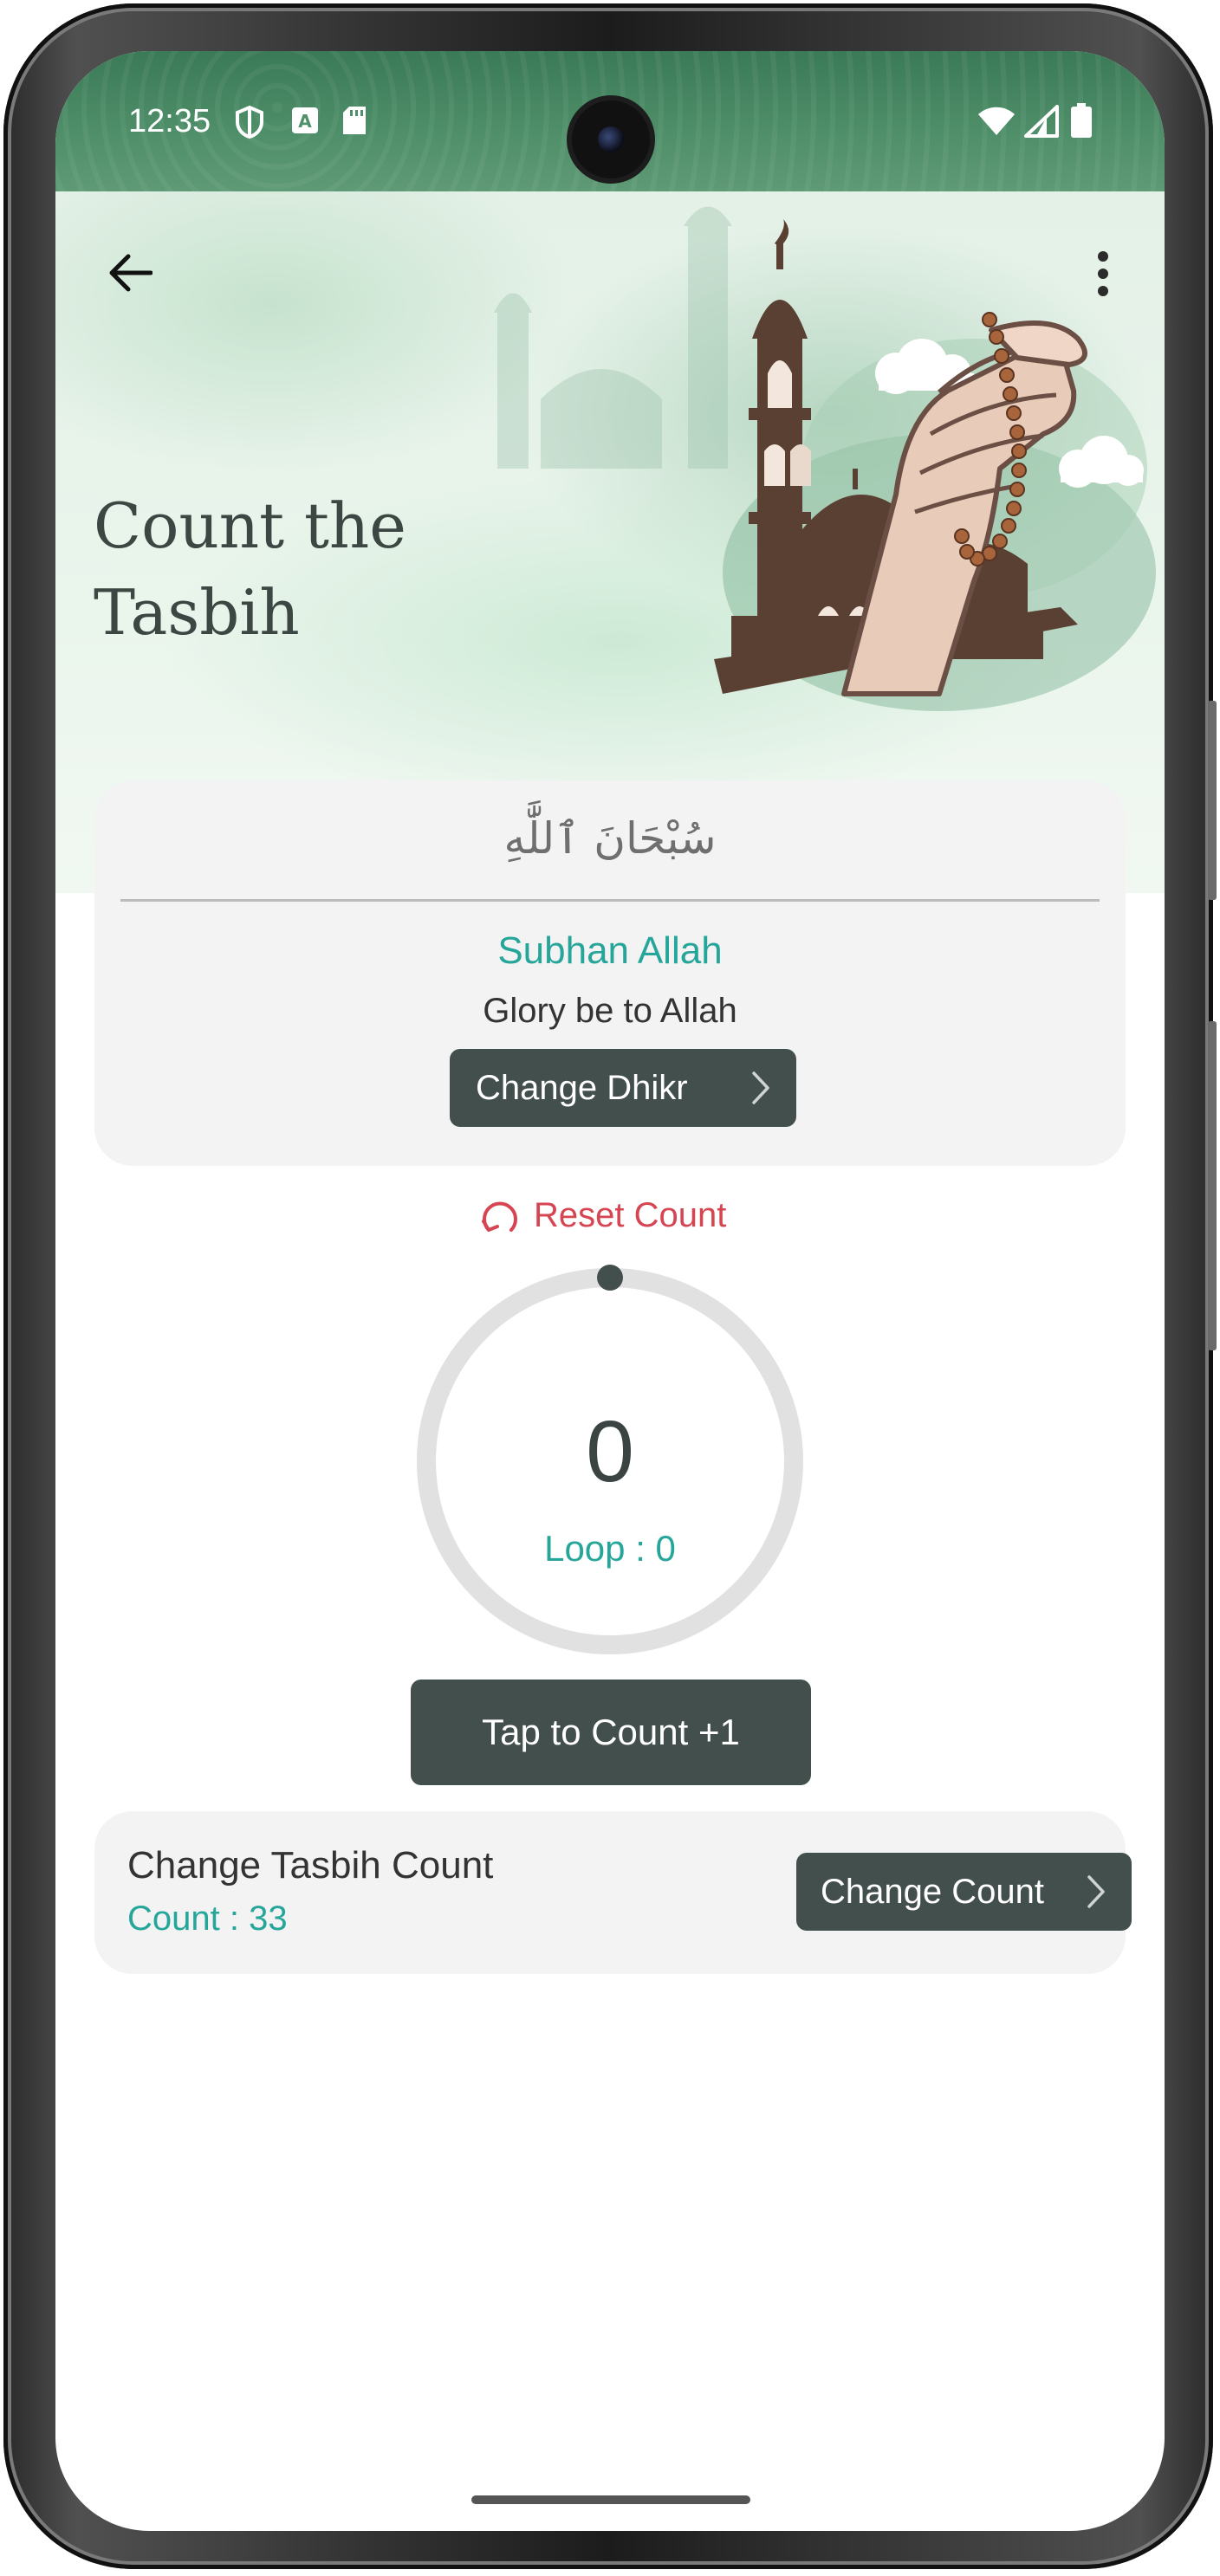  I want to click on dhikr-translation: Glory be to Allah, so click(610, 1011).